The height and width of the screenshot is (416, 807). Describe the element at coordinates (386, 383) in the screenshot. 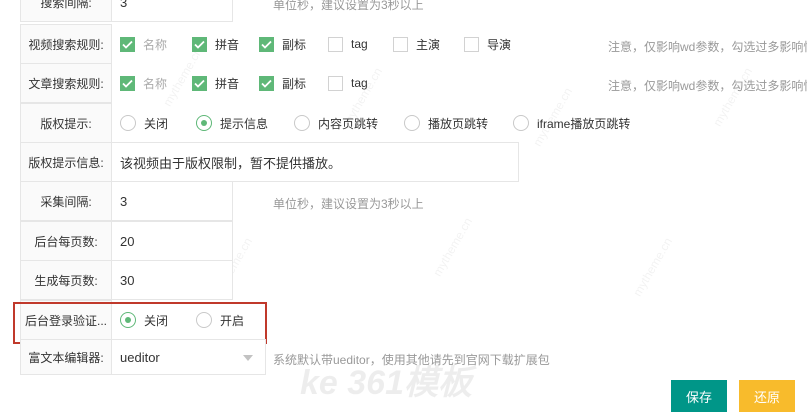

I see `watermark-logo: ke 361模板` at that location.